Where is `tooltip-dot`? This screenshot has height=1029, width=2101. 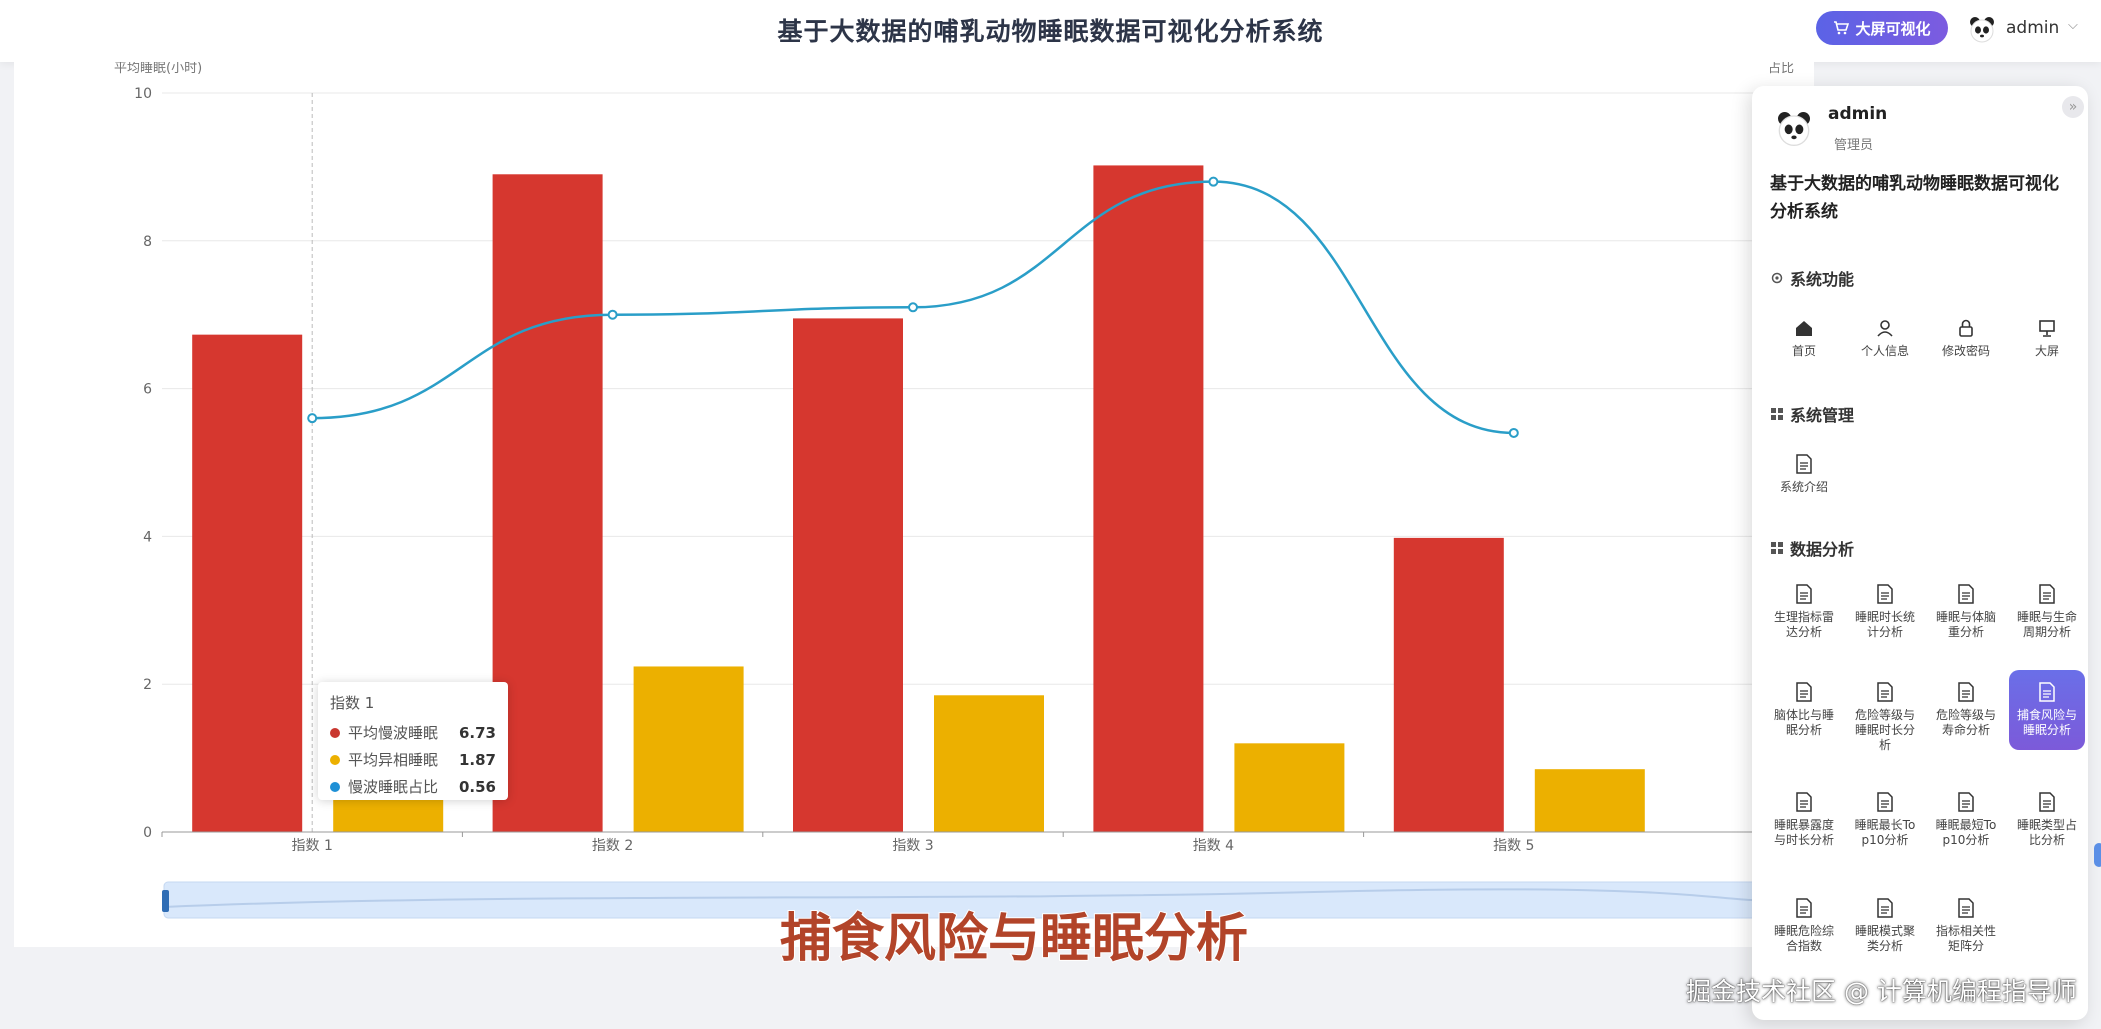
tooltip-dot is located at coordinates (335, 786).